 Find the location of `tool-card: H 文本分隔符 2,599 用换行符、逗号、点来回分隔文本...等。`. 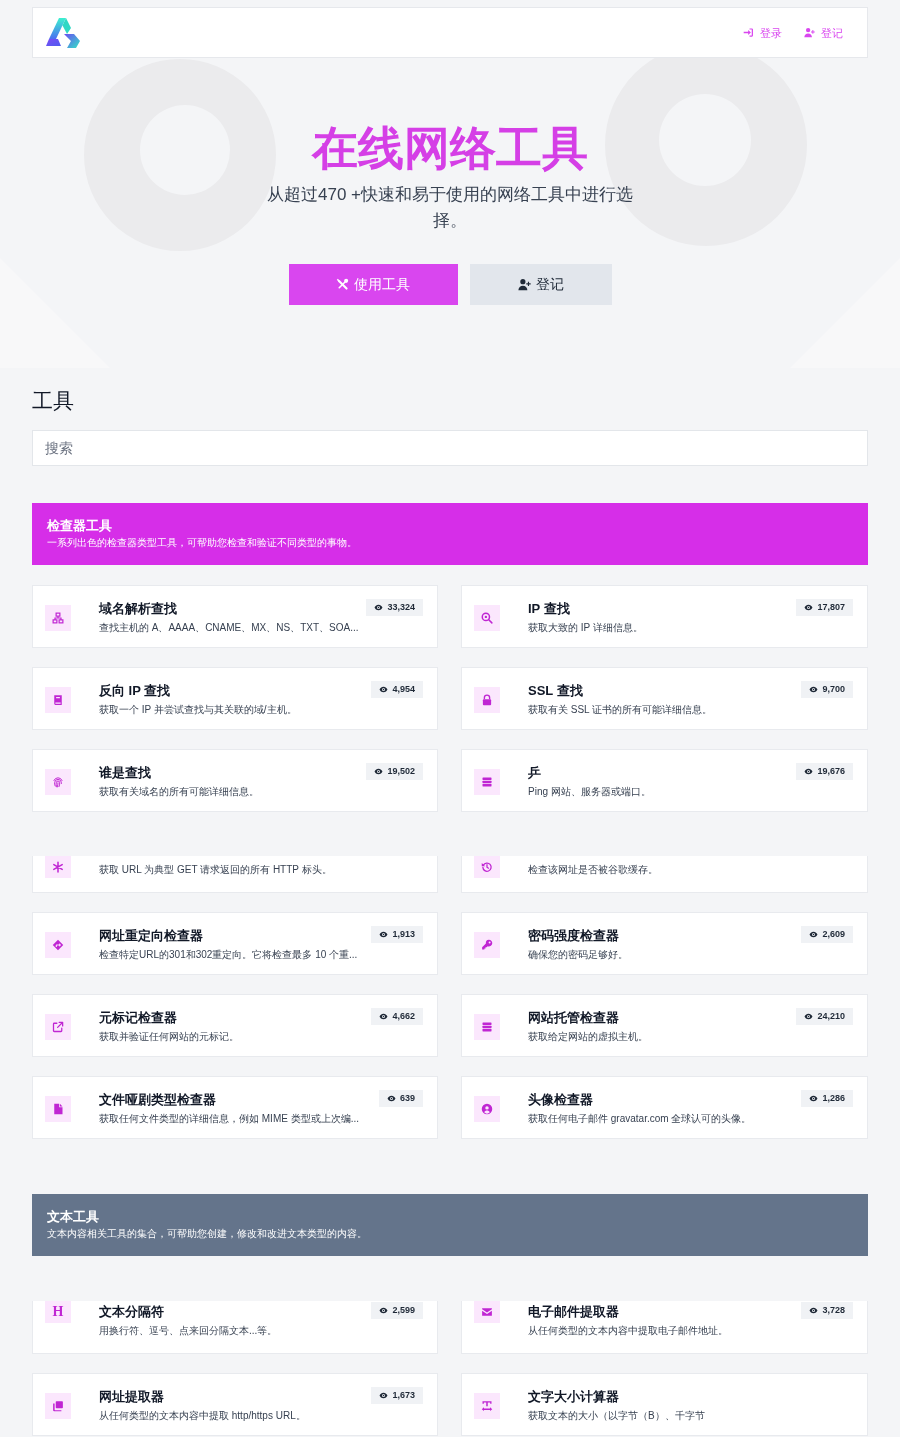

tool-card: H 文本分隔符 2,599 用换行符、逗号、点来回分隔文本...等。 is located at coordinates (235, 1327).